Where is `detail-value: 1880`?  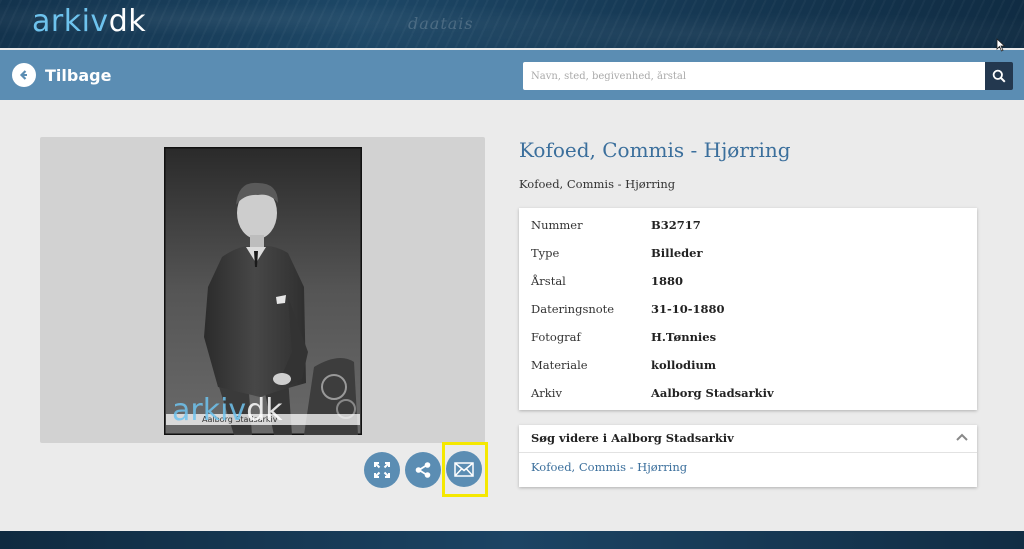 detail-value: 1880 is located at coordinates (667, 281).